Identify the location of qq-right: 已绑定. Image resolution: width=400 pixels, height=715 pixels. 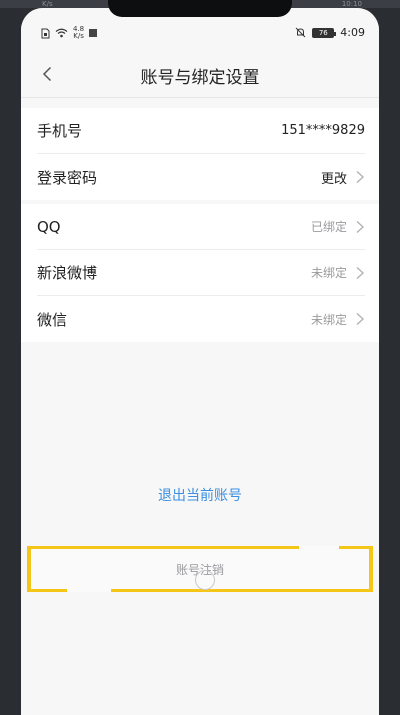
(338, 226).